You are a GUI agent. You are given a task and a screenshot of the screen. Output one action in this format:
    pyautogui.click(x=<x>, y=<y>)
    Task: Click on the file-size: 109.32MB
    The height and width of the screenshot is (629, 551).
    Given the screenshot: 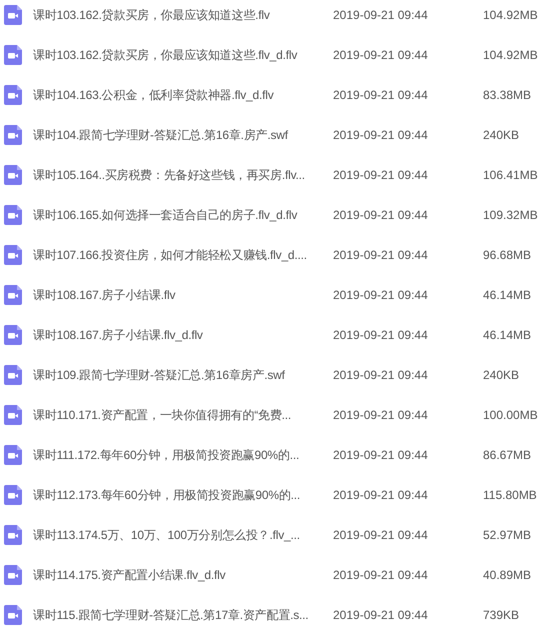 What is the action you would take?
    pyautogui.click(x=510, y=215)
    